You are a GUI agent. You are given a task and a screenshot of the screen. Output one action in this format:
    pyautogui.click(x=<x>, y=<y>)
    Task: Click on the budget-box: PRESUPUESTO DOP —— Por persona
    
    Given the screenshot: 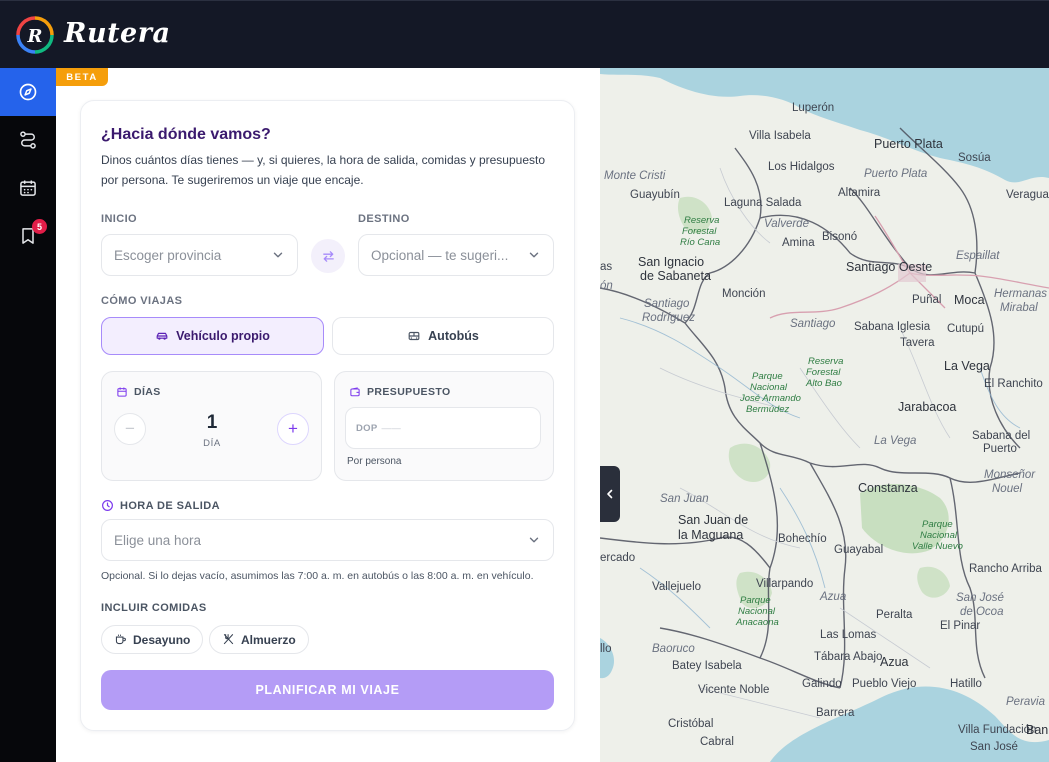 What is the action you would take?
    pyautogui.click(x=444, y=426)
    